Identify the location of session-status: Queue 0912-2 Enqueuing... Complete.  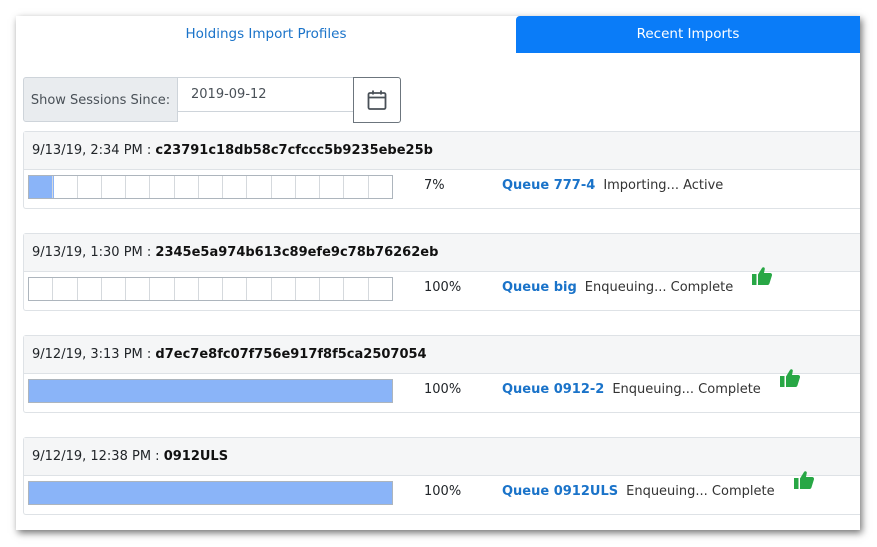
(651, 387).